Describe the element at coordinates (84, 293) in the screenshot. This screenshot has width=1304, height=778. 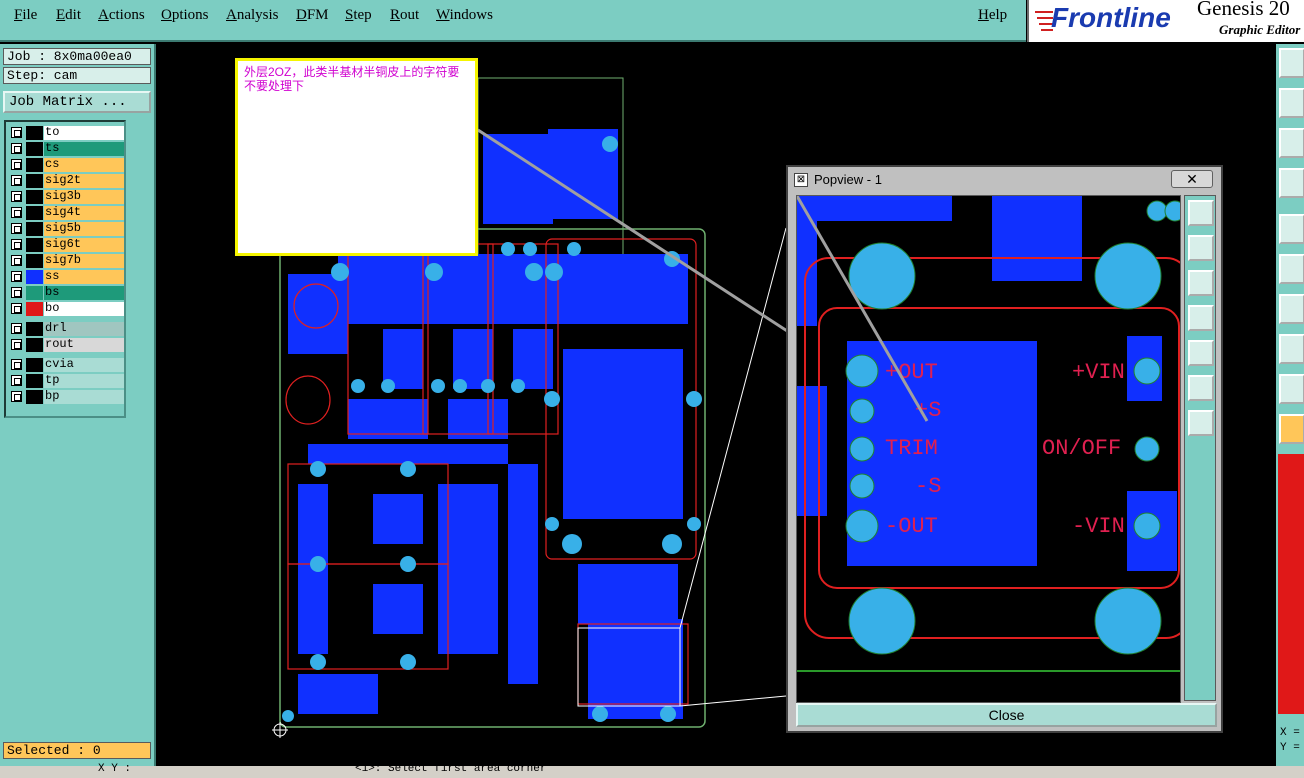
I see `layer-name: bs` at that location.